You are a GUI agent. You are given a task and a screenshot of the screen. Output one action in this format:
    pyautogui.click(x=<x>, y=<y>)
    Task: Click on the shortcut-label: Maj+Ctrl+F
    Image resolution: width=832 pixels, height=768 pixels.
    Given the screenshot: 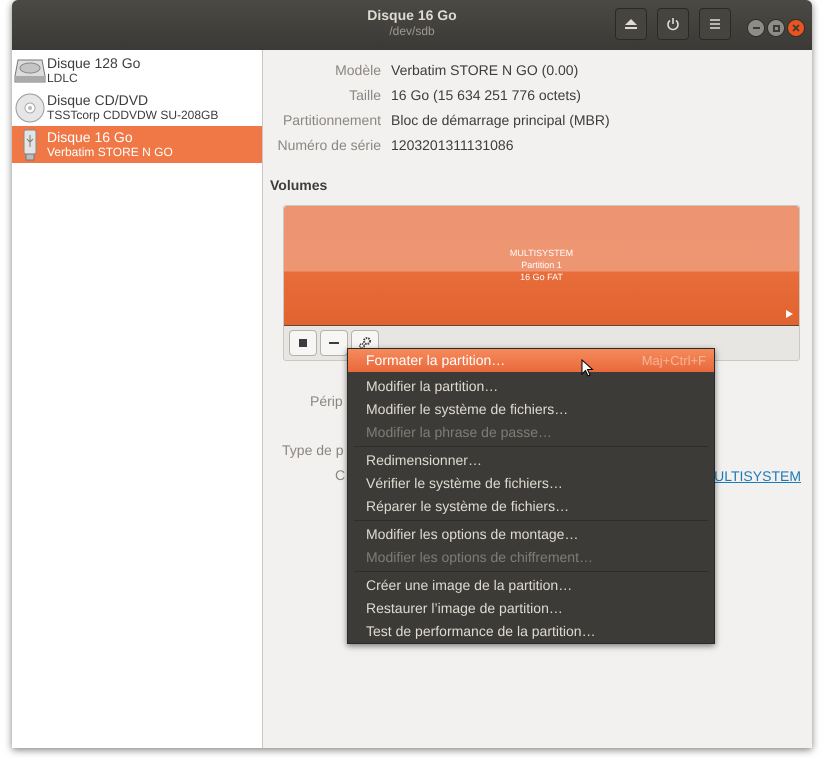 What is the action you would take?
    pyautogui.click(x=674, y=361)
    